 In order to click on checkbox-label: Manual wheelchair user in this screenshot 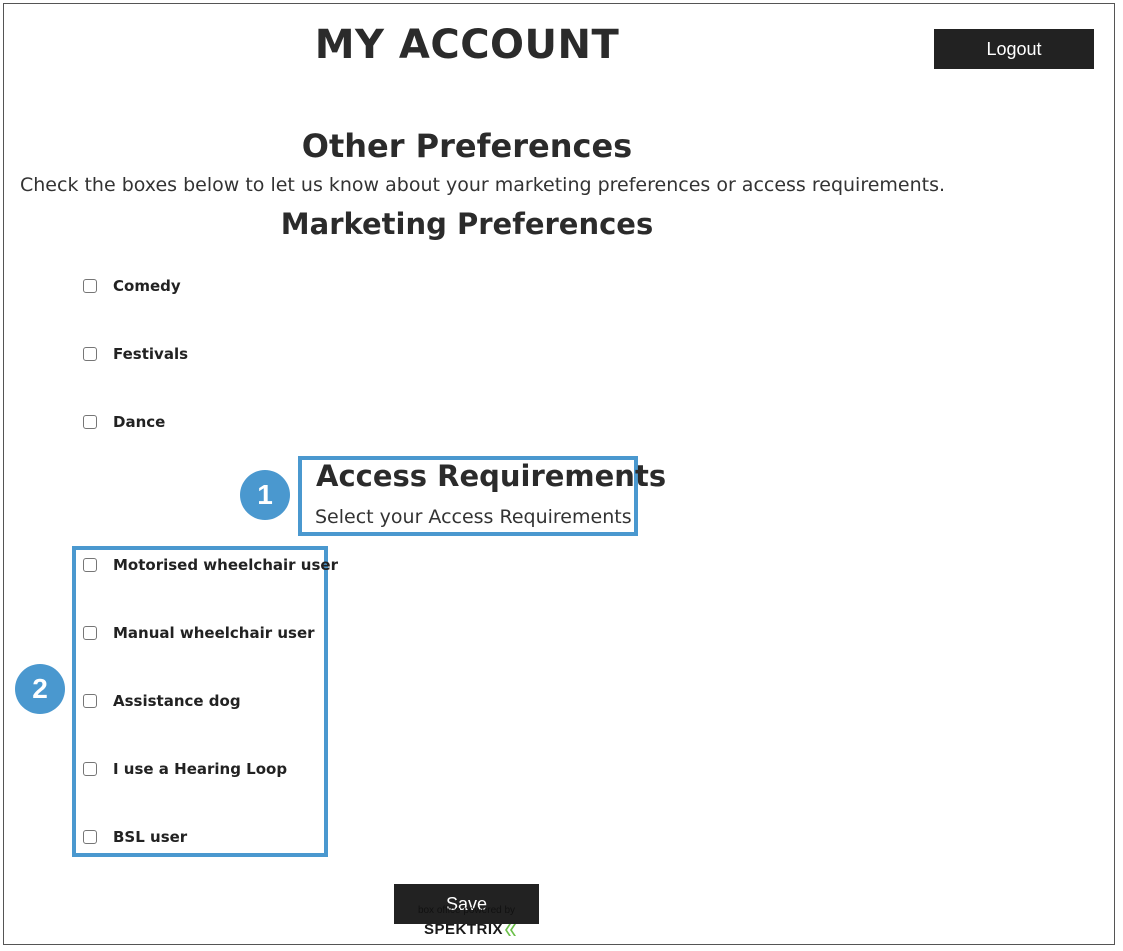, I will do `click(214, 633)`.